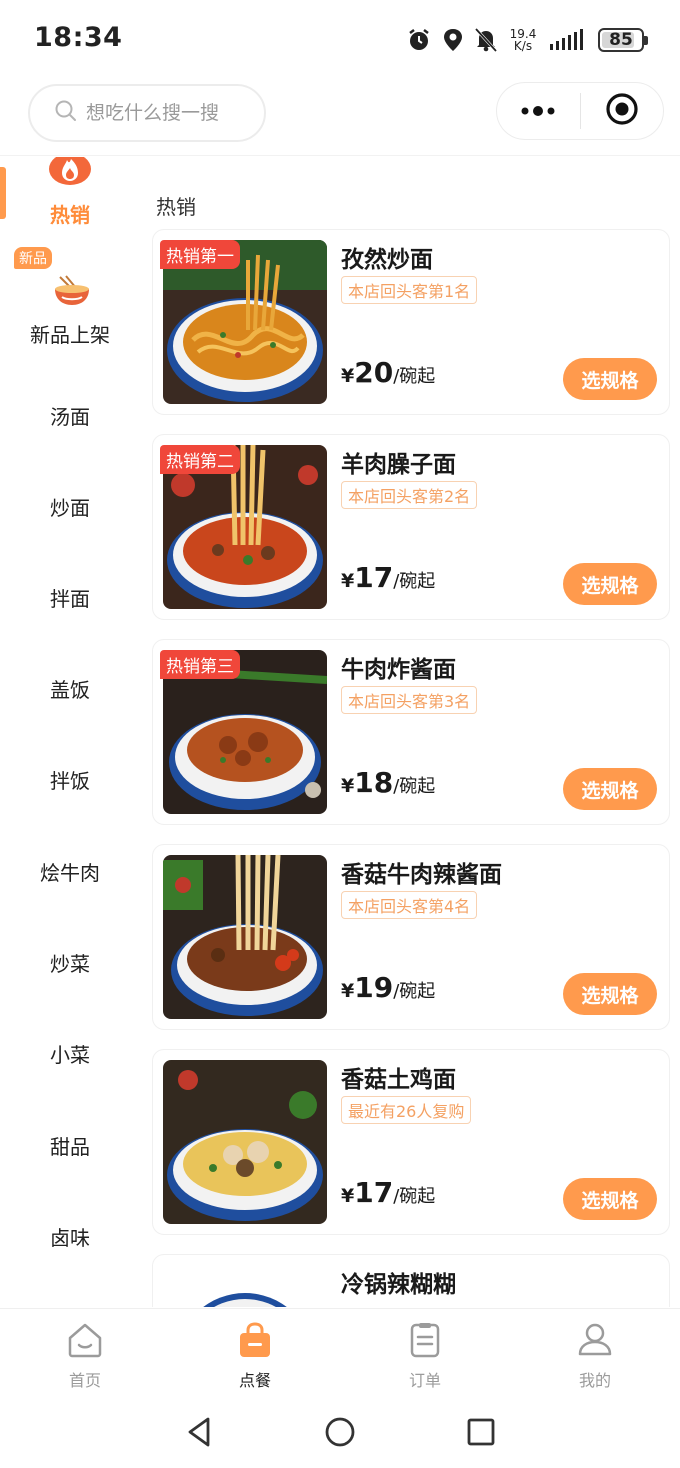 Image resolution: width=680 pixels, height=1468 pixels. I want to click on sidebar-item-hot: 热销, so click(70, 192).